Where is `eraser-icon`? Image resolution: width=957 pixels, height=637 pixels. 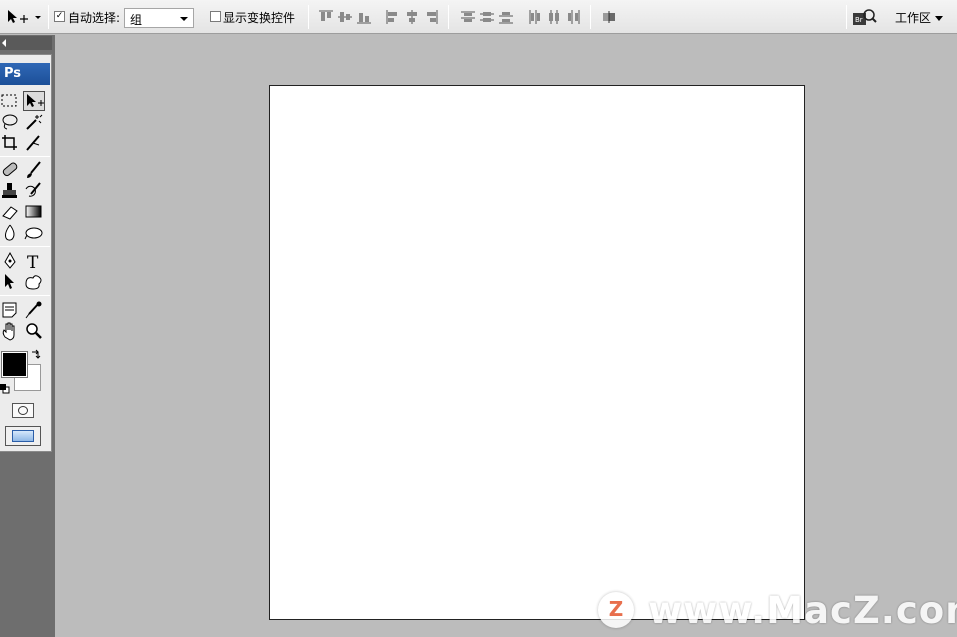
eraser-icon is located at coordinates (11, 212).